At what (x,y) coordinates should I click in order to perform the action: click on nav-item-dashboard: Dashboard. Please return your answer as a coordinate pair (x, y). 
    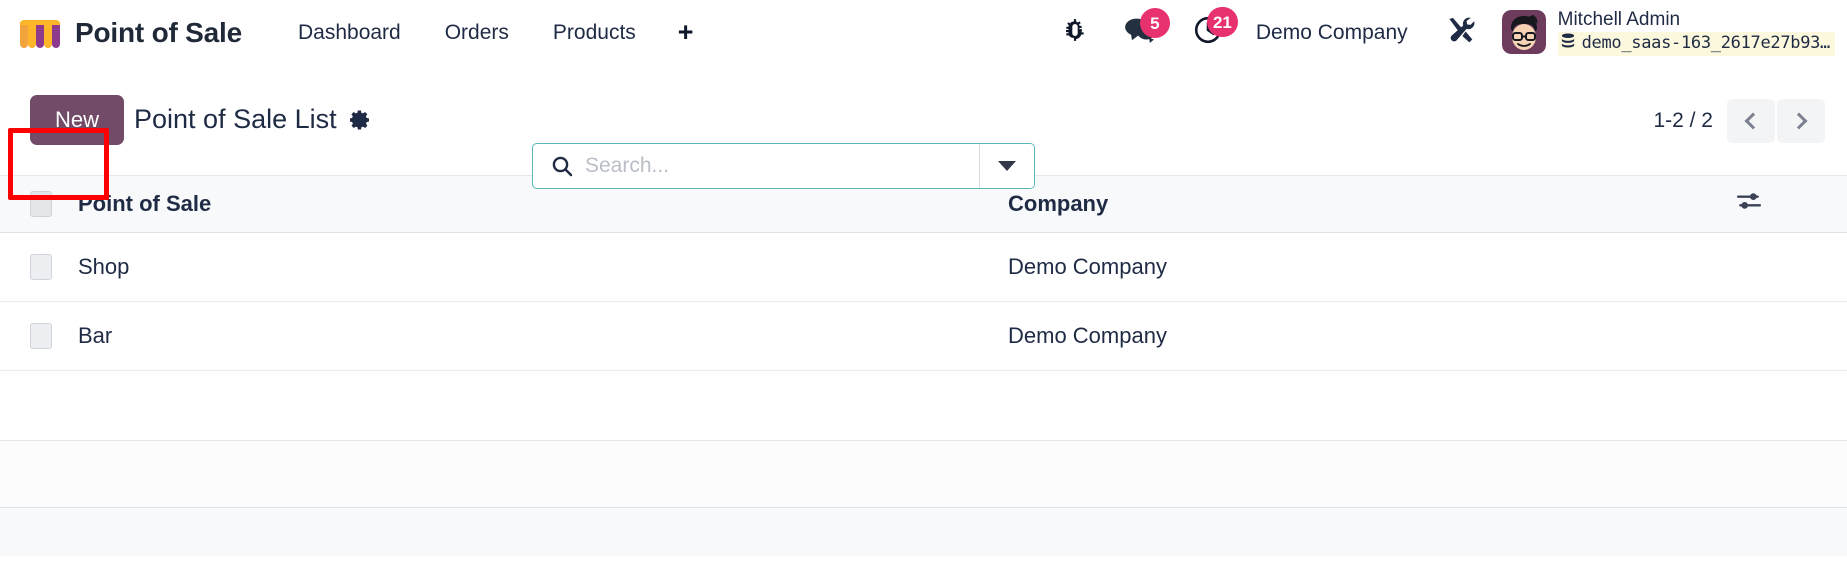
    Looking at the image, I should click on (349, 33).